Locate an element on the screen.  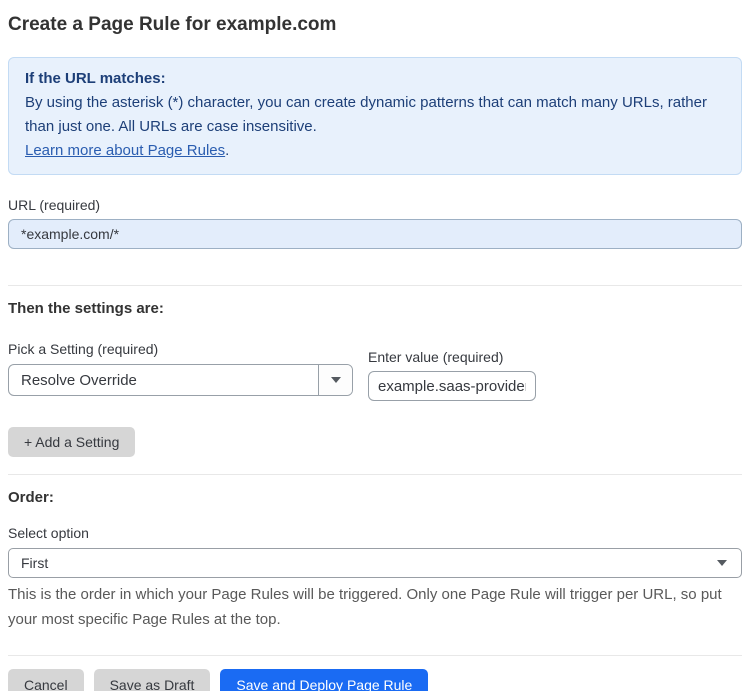
learn-more-link: Learn more about Page Rules is located at coordinates (125, 150).